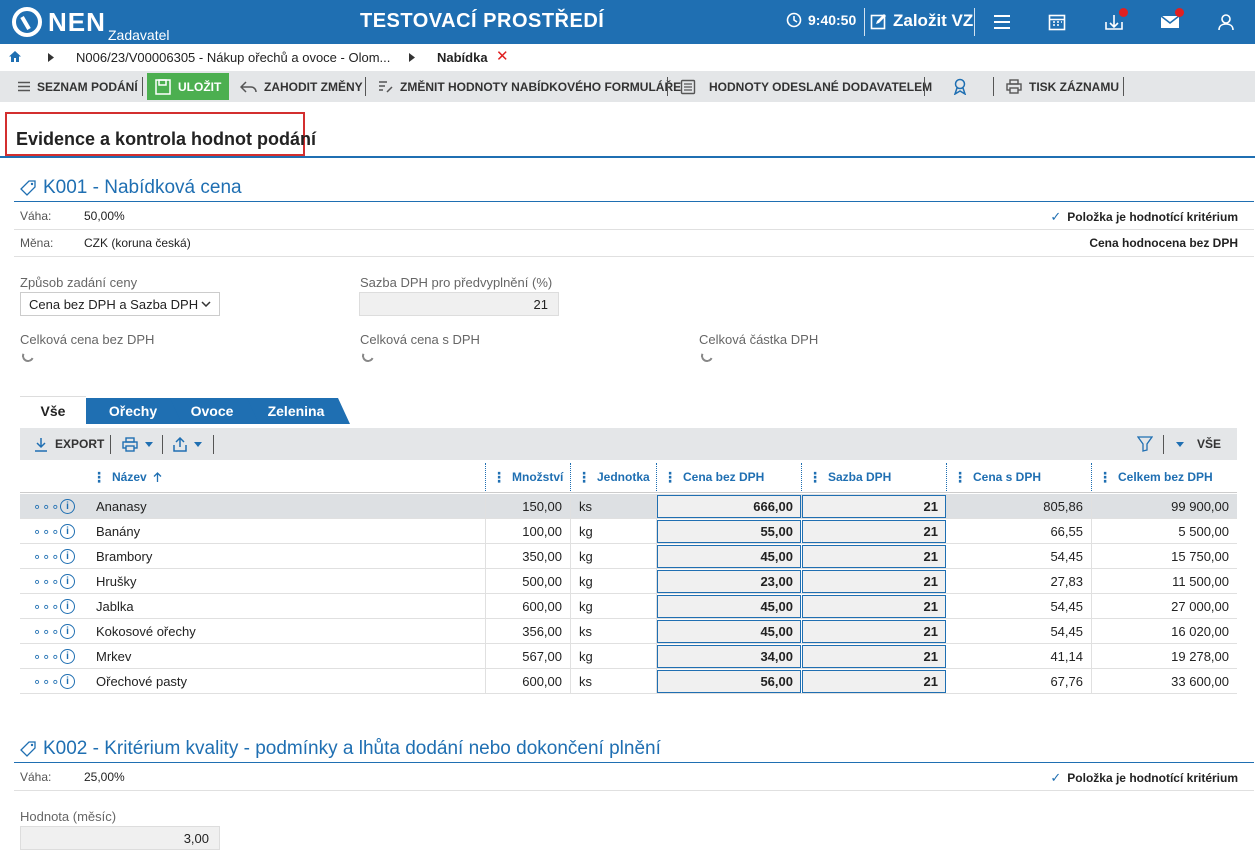 This screenshot has height=863, width=1255. Describe the element at coordinates (137, 444) in the screenshot. I see `print-menu-button` at that location.